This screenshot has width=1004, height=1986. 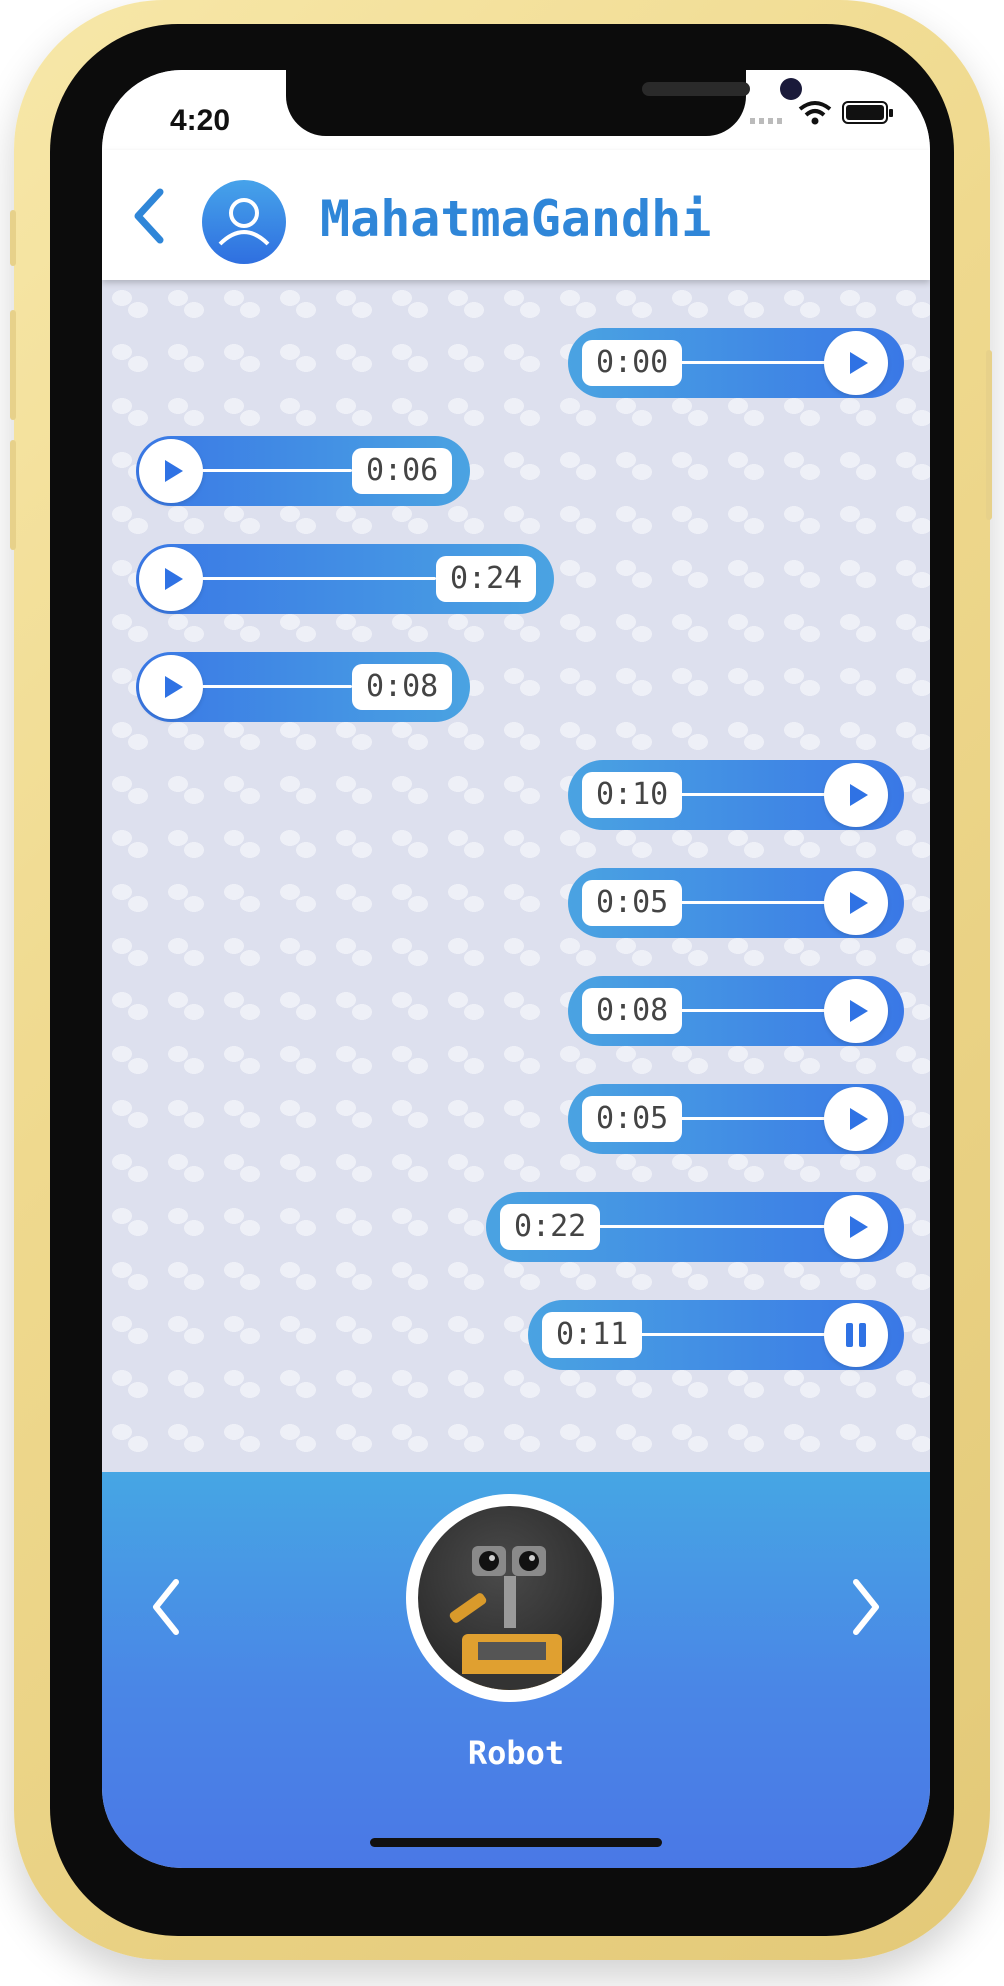 I want to click on message-duration: 0:06, so click(x=402, y=471).